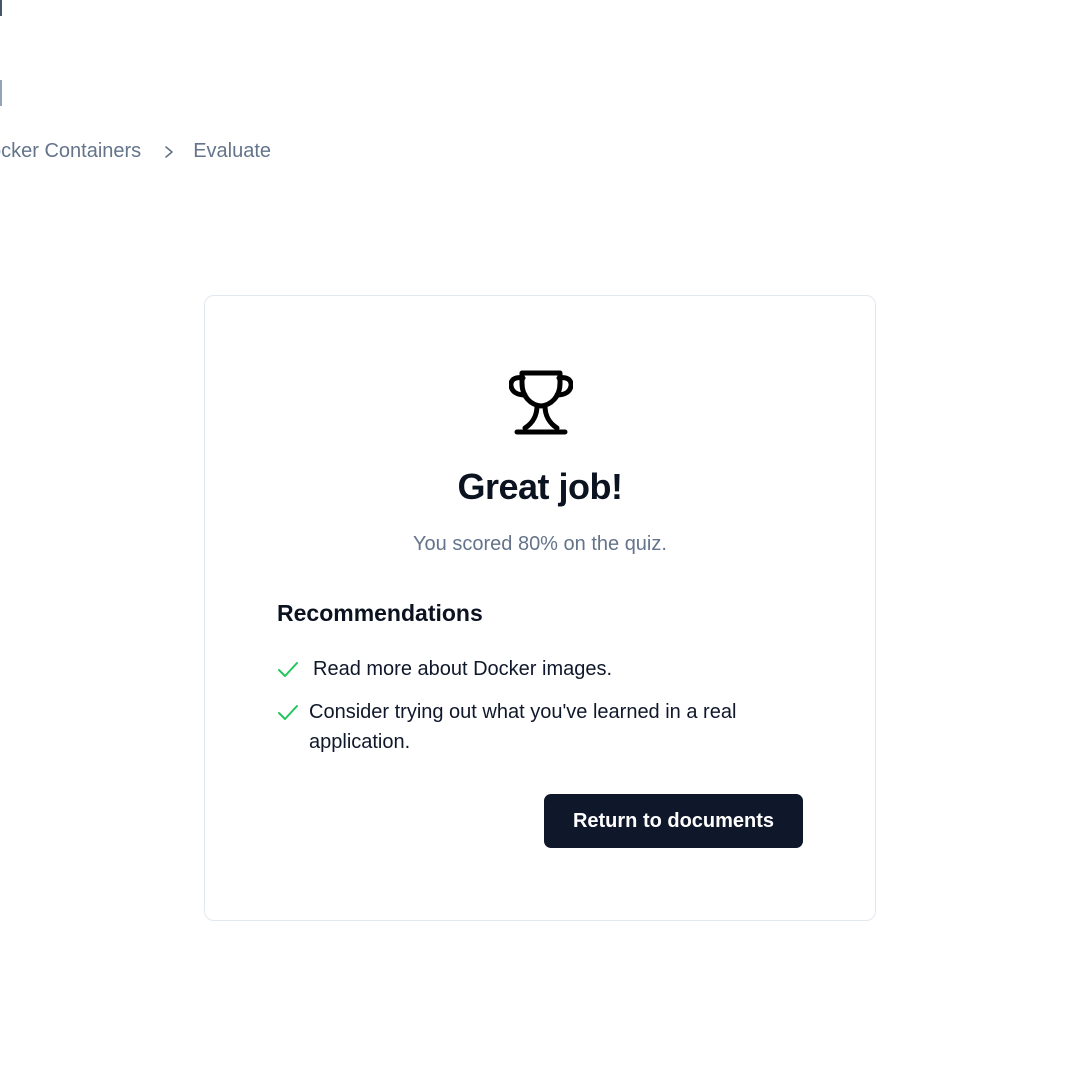 This screenshot has width=1080, height=1080. Describe the element at coordinates (541, 403) in the screenshot. I see `trophy-icon` at that location.